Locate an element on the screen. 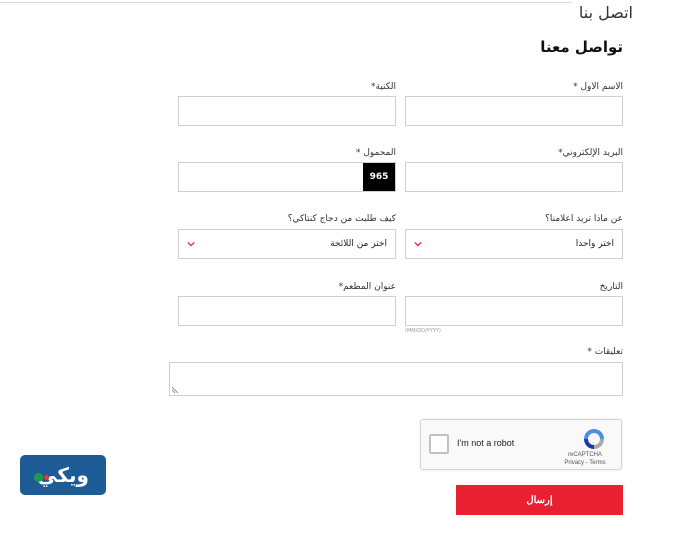  last-name-input is located at coordinates (287, 111).